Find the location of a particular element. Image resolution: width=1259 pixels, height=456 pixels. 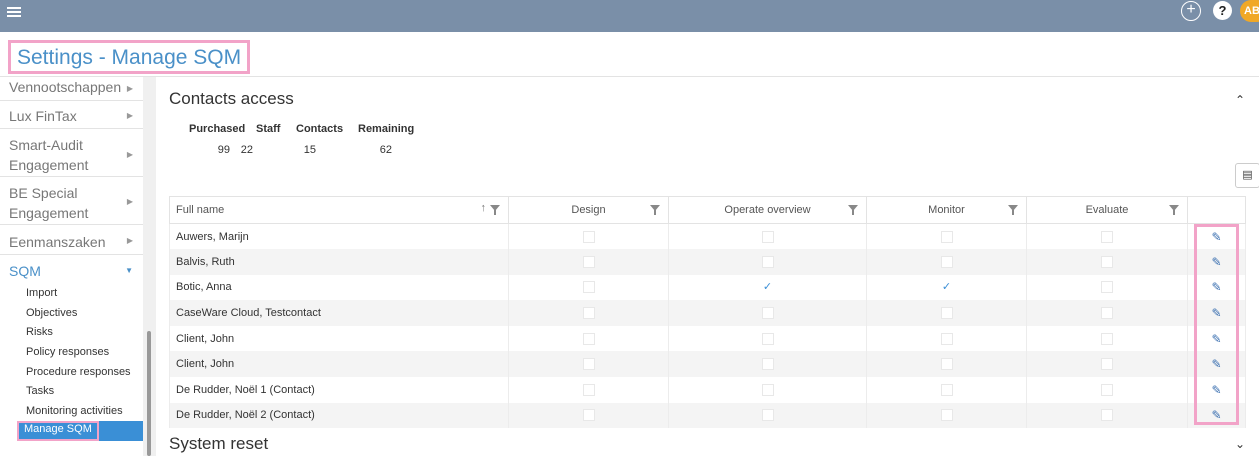

sidebar-item-label: BE Special Engagement is located at coordinates (49, 203).